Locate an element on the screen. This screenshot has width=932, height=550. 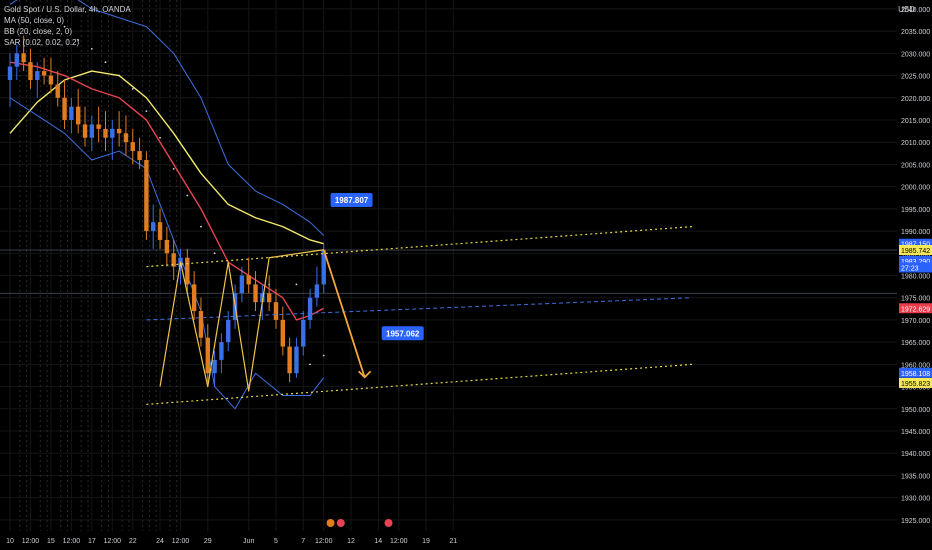
price-tick-label: 1965.000 is located at coordinates (915, 343).